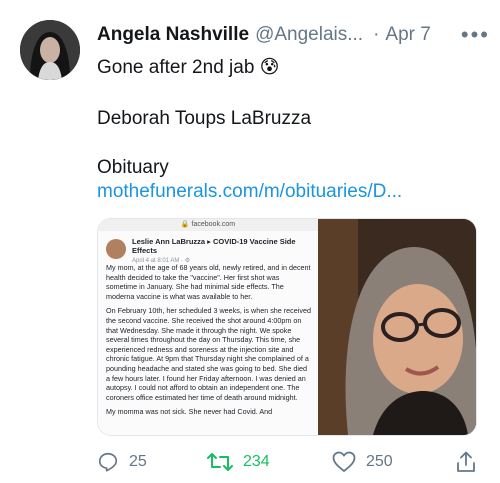 The height and width of the screenshot is (483, 500). I want to click on tweet-actions: 25 234 250, so click(292, 462).